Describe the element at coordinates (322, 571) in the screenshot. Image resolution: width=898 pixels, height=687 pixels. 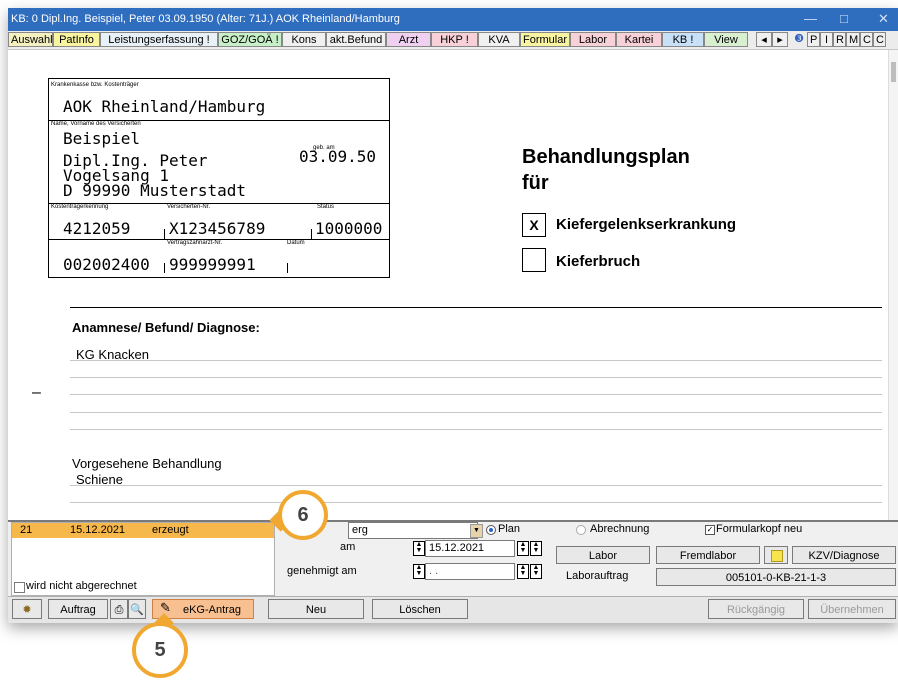
I see `genehmigt-label: genehmigt am` at that location.